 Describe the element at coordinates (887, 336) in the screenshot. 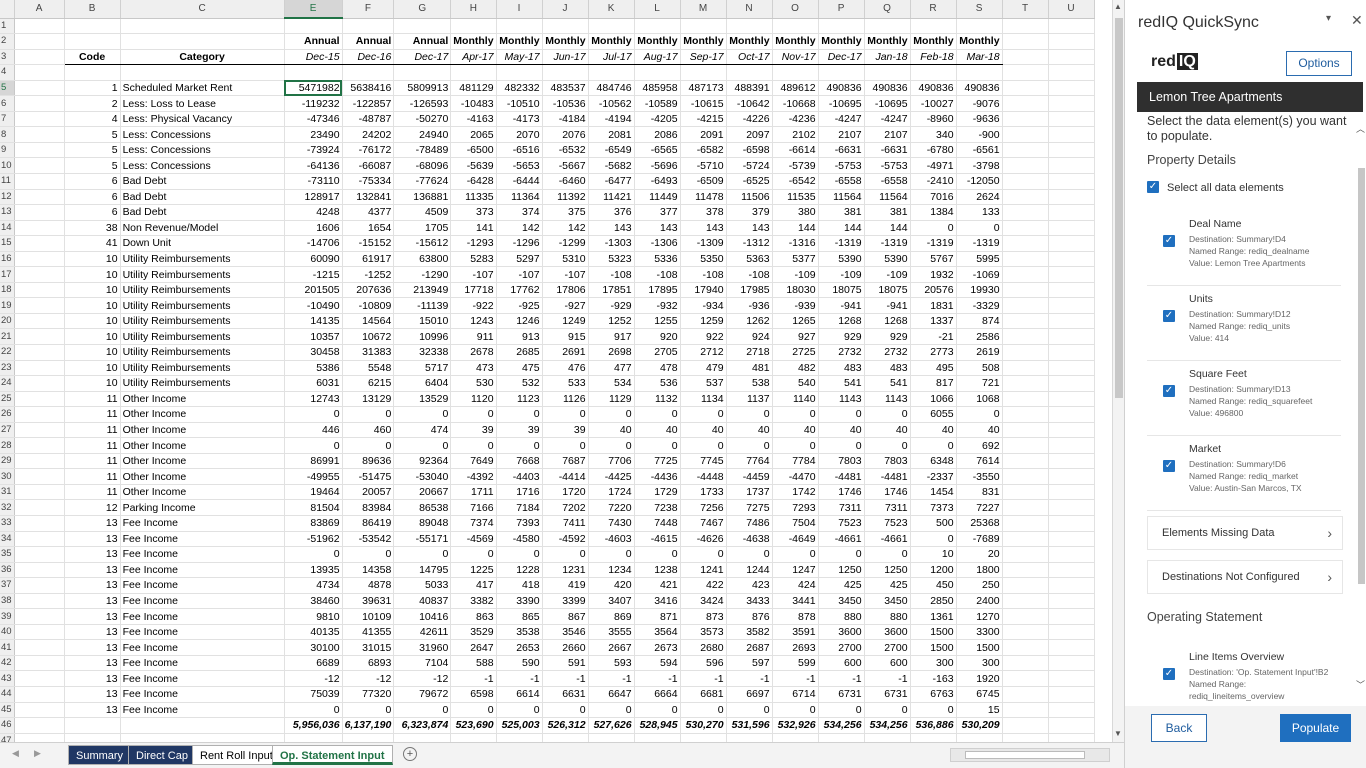

I see `value-cell: 929` at that location.